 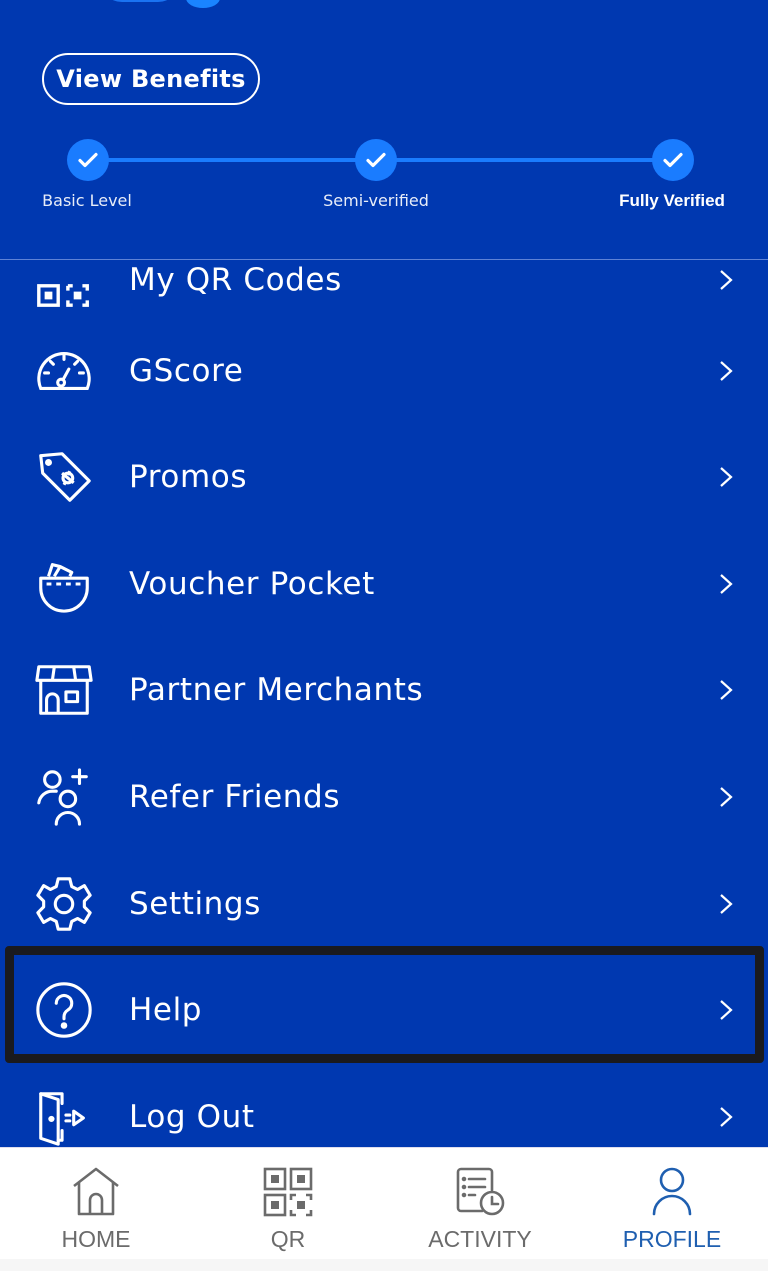 I want to click on nav-tab-profile: PROFILE, so click(x=672, y=1209).